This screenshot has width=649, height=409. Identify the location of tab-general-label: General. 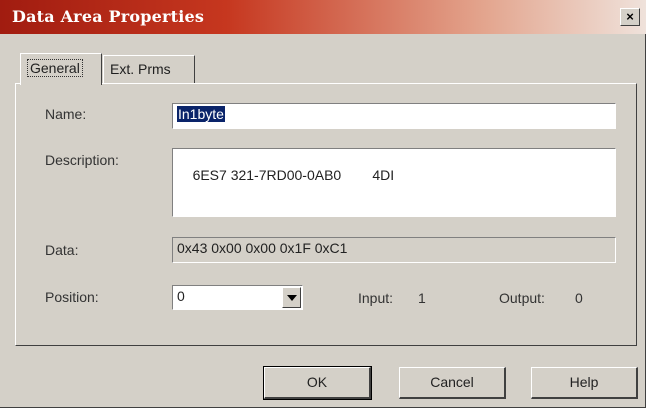
(55, 68).